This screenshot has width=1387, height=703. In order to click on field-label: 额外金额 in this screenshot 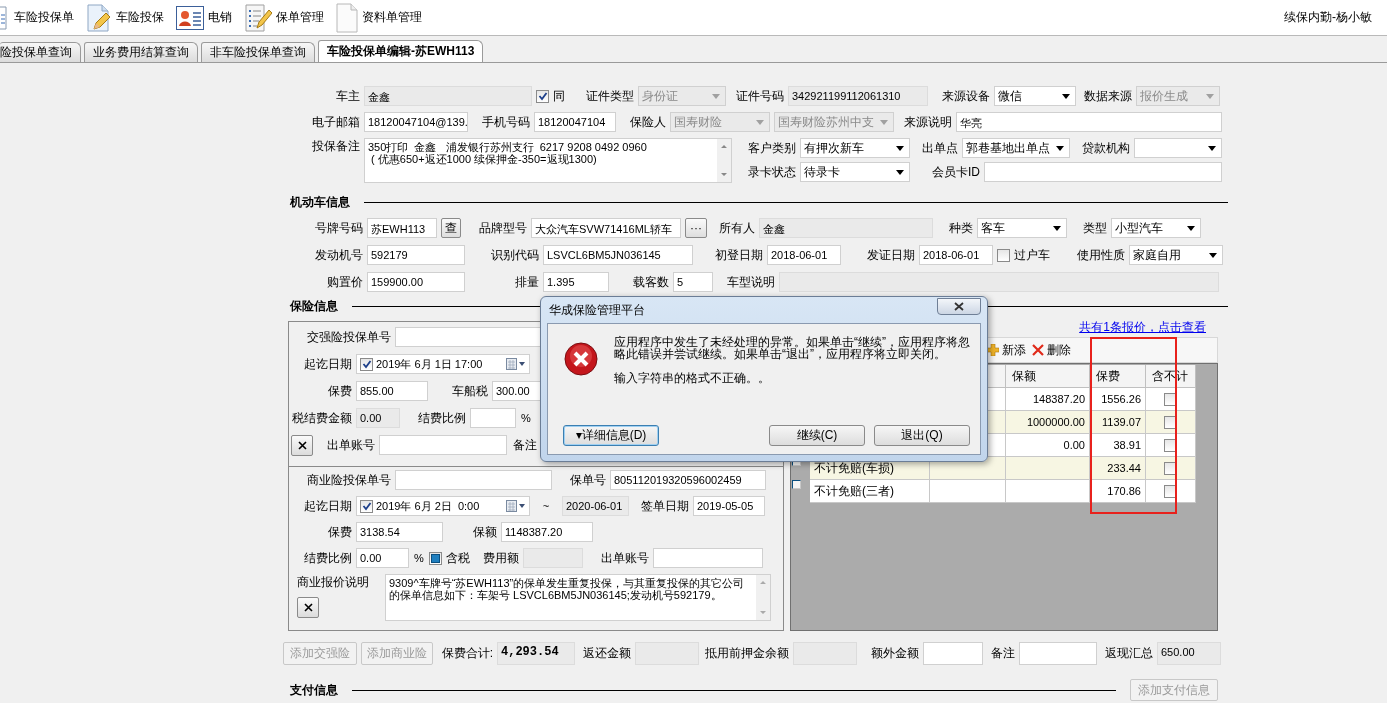, I will do `click(894, 653)`.